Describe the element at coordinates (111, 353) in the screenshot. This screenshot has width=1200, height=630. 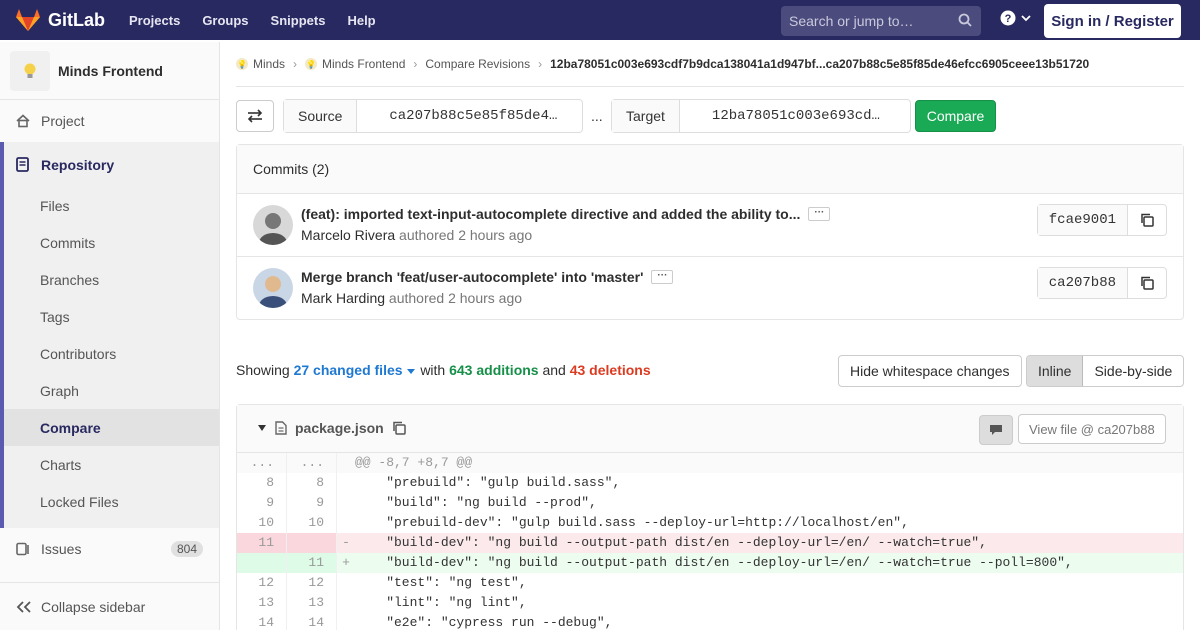
I see `sidebar-item-contributors: Contributors` at that location.